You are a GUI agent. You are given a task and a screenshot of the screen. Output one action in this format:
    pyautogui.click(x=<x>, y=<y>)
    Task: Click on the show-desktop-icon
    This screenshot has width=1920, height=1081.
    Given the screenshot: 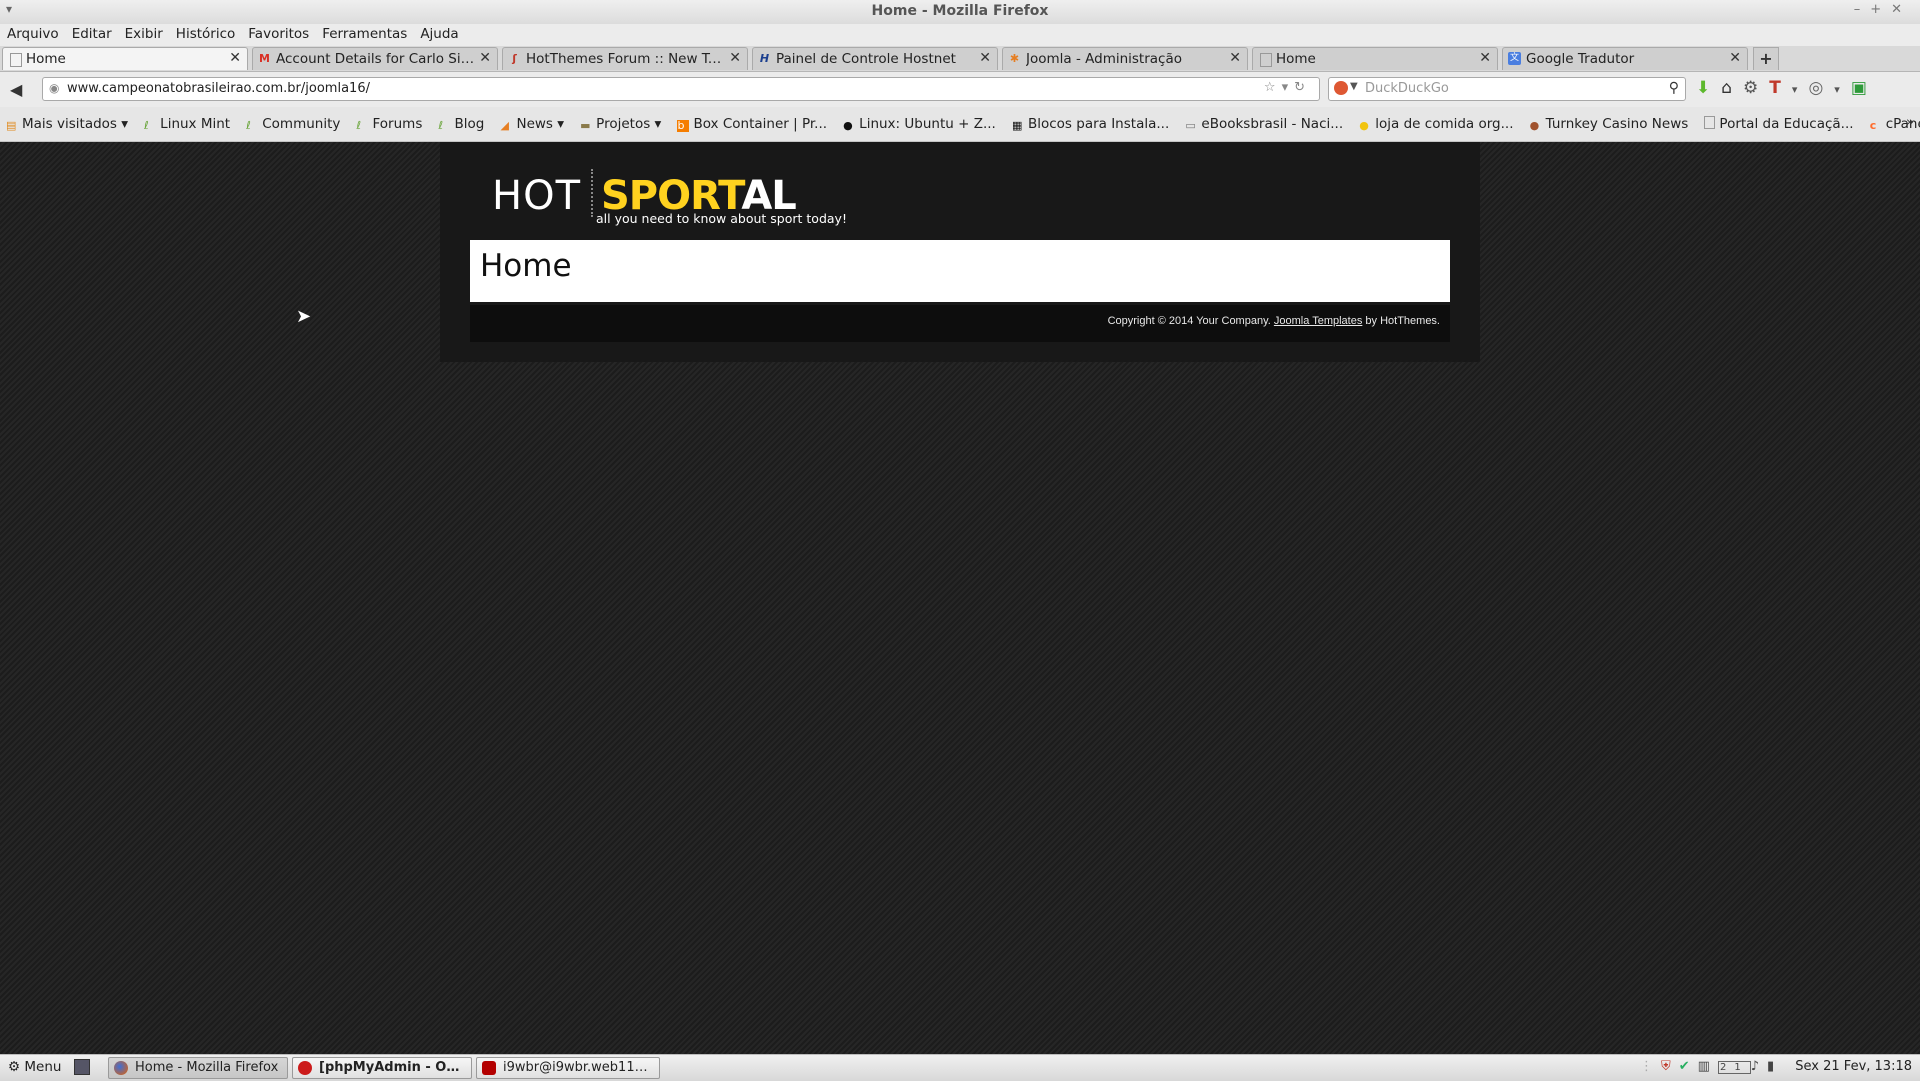 What is the action you would take?
    pyautogui.click(x=82, y=1067)
    